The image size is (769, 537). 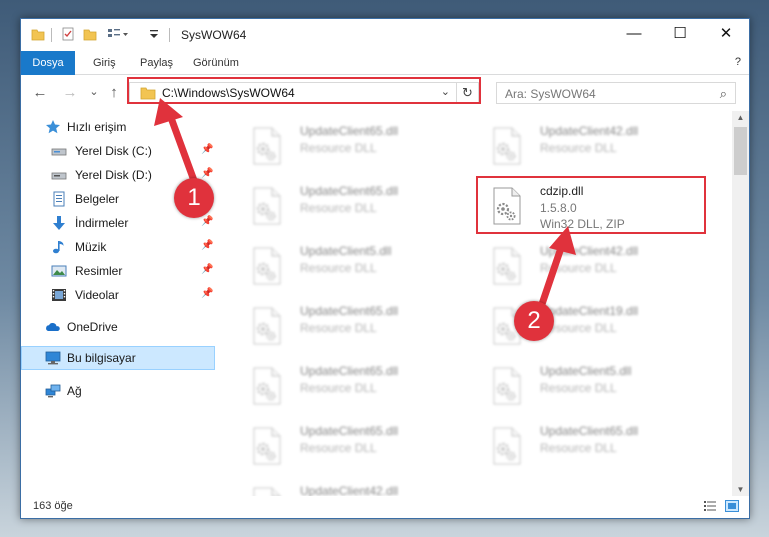 I want to click on tab-share: Paylaş, so click(x=156, y=63).